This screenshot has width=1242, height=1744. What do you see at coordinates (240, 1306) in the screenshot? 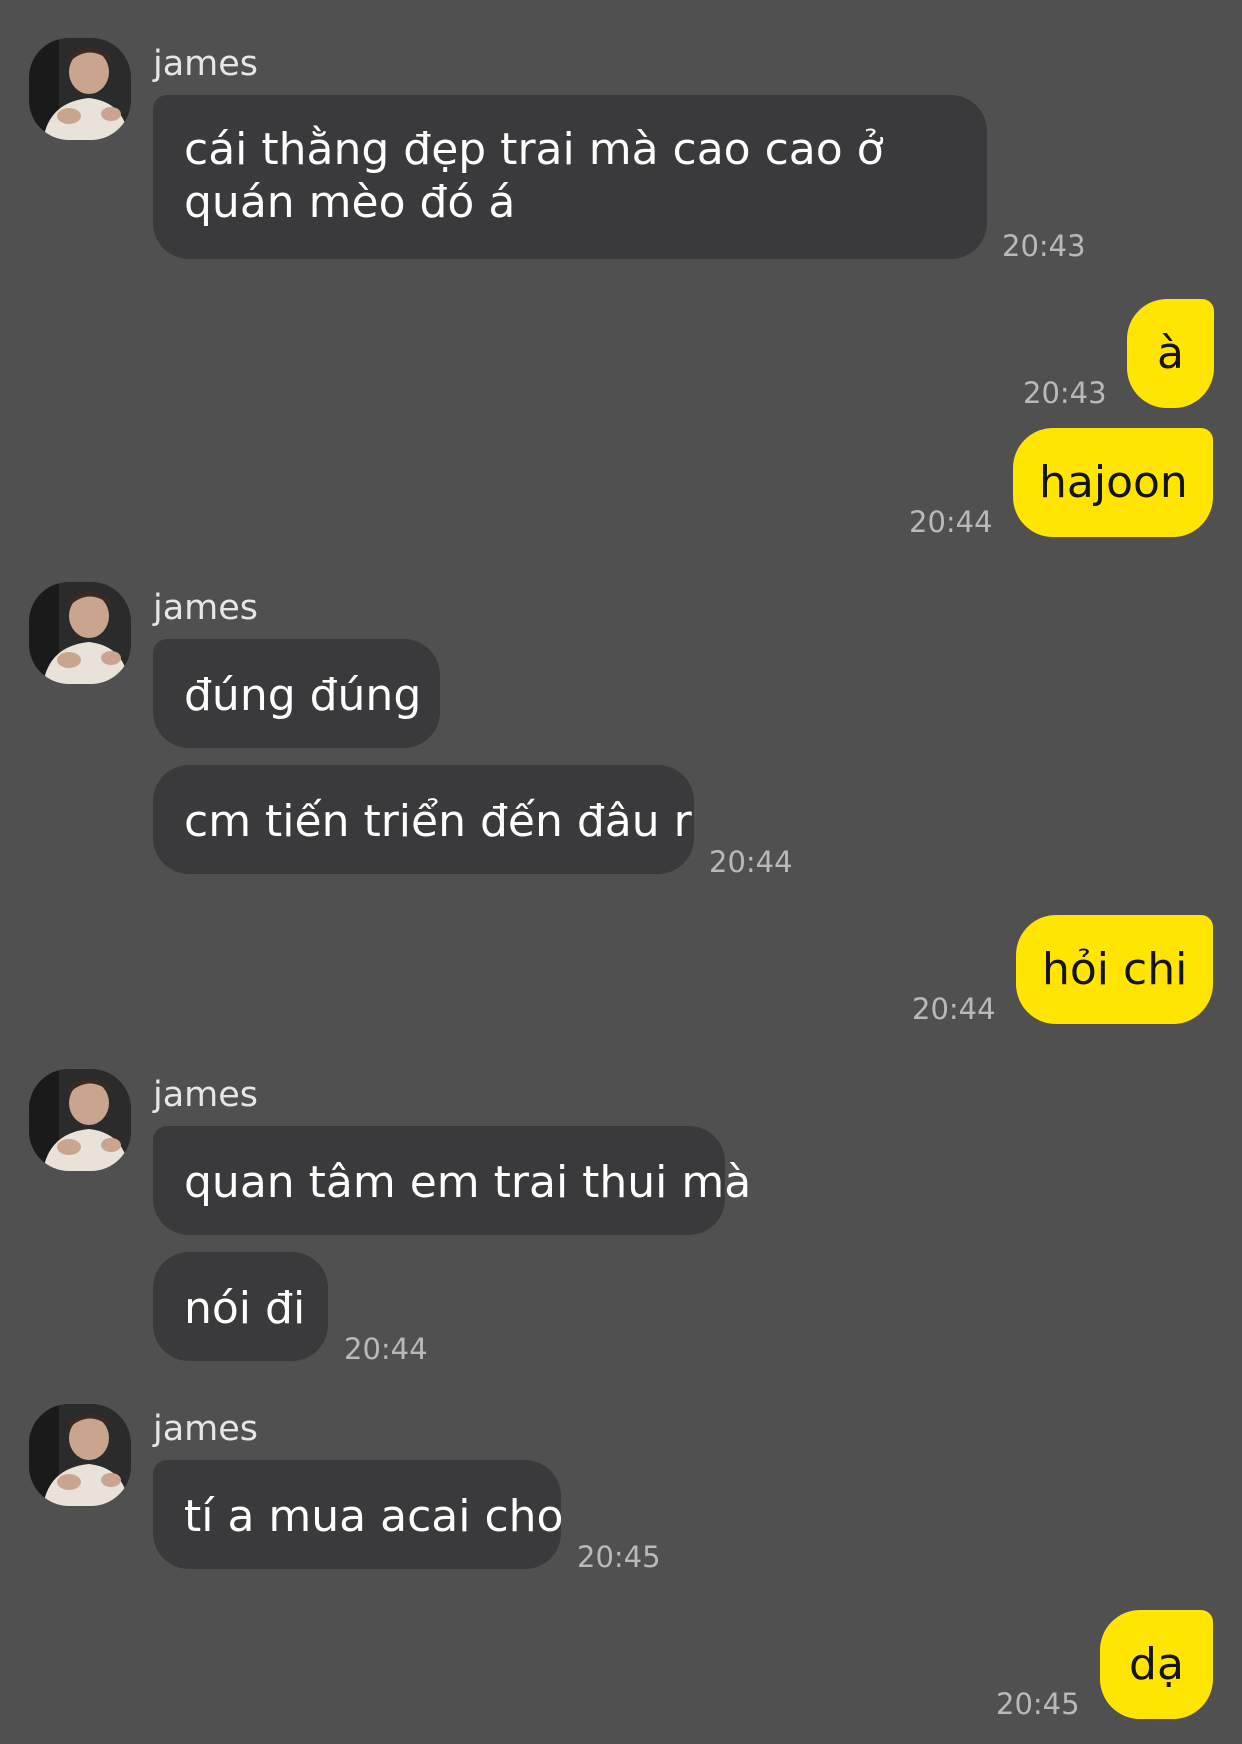
I see `incoming-message-bubble: nói đi` at bounding box center [240, 1306].